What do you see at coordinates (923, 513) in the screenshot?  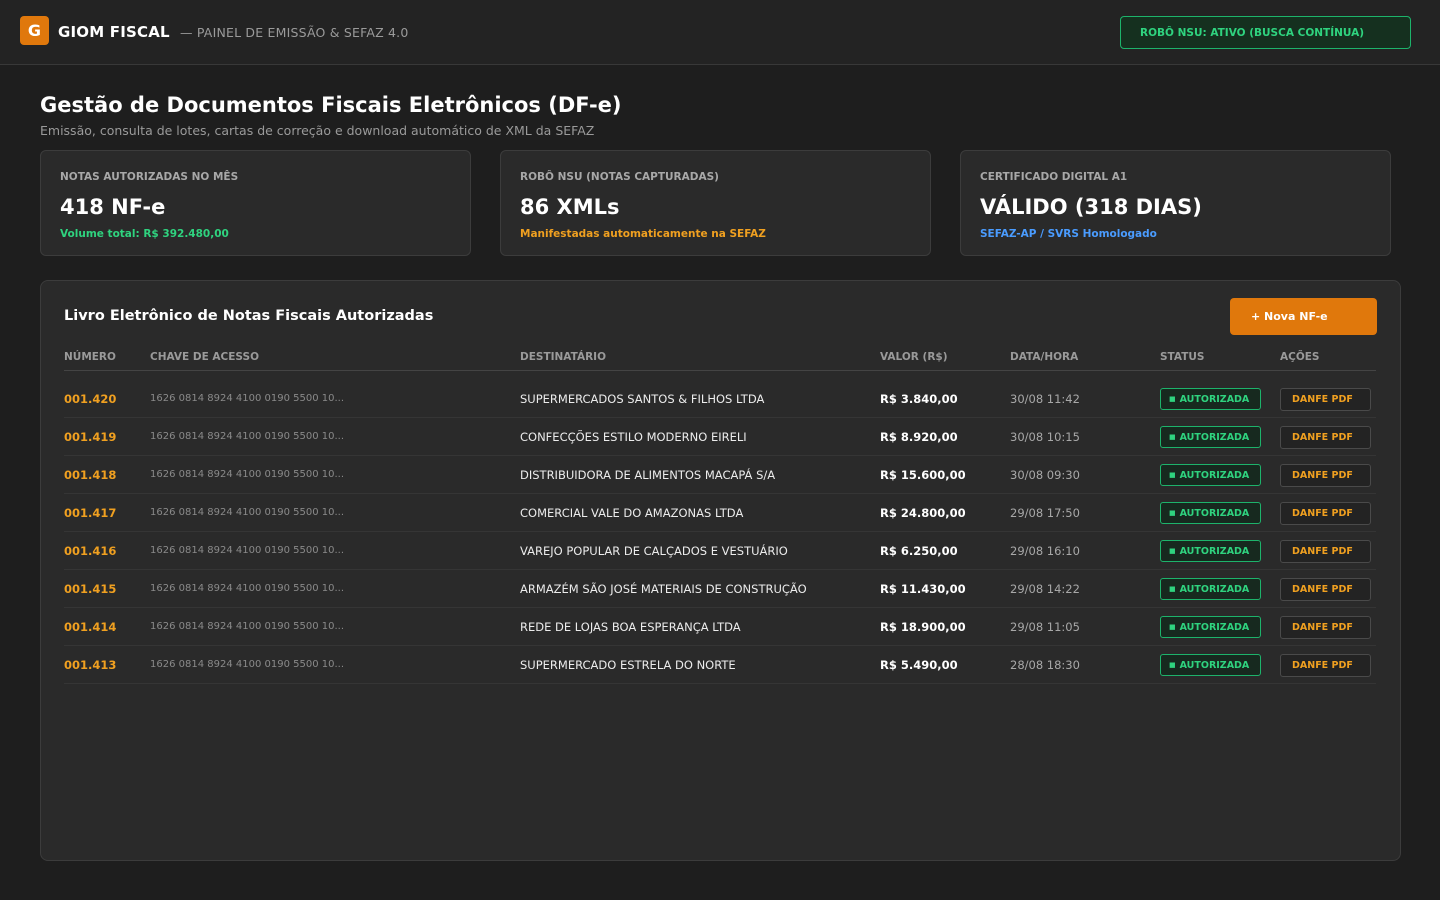 I see `invoice-value: R$ 24.800,00` at bounding box center [923, 513].